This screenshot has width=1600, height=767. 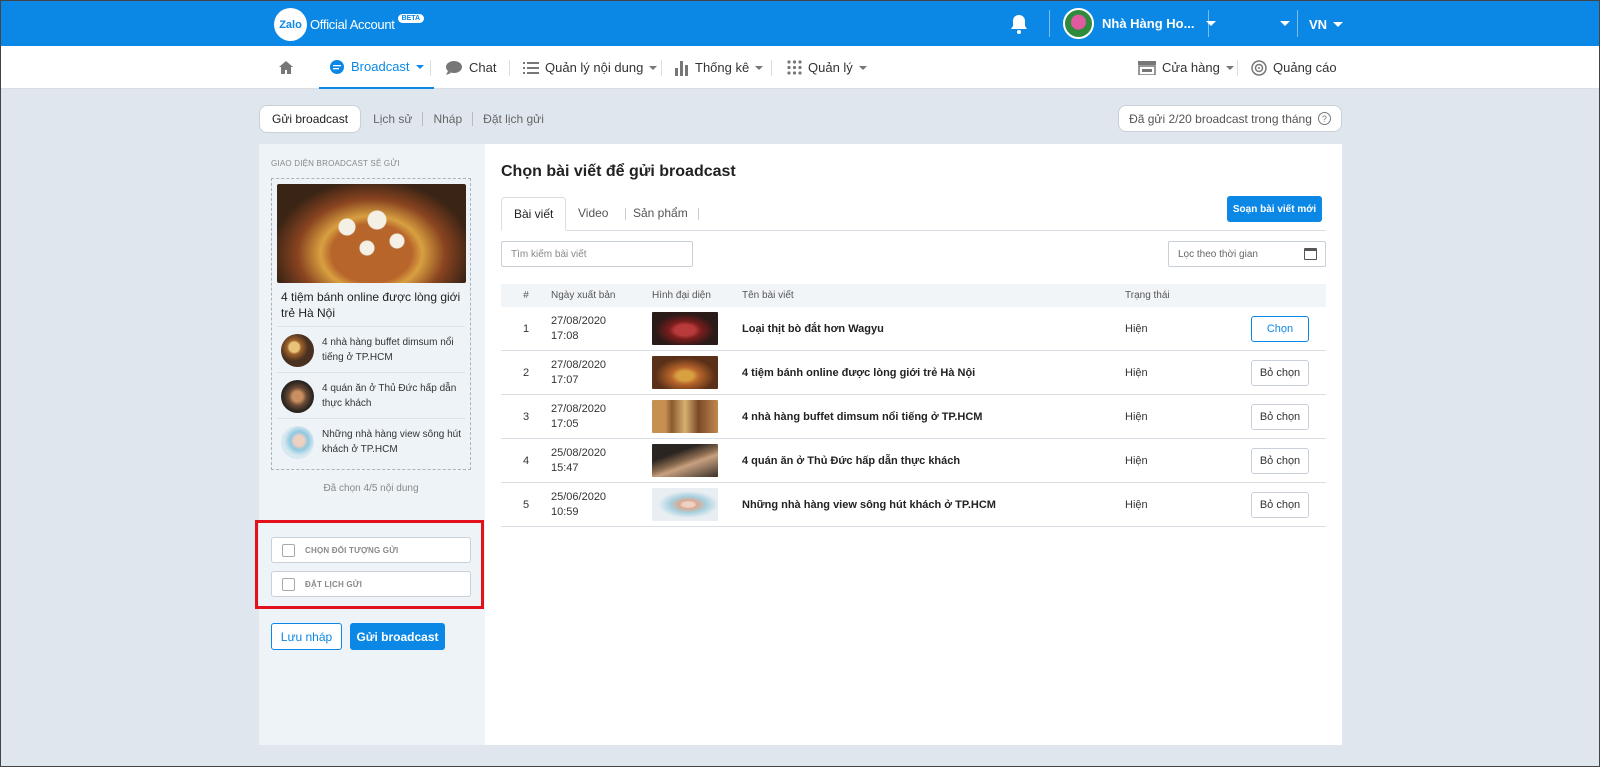 What do you see at coordinates (391, 119) in the screenshot?
I see `subtab-history: Lịch sử` at bounding box center [391, 119].